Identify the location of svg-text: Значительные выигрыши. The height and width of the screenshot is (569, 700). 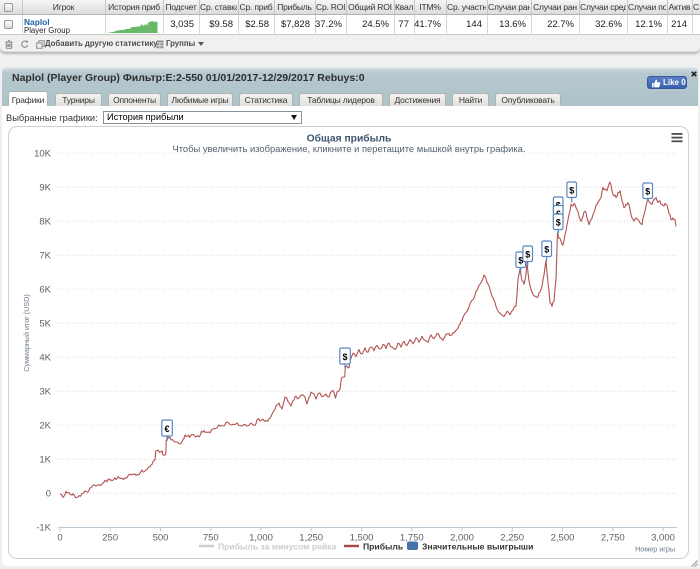
(477, 547).